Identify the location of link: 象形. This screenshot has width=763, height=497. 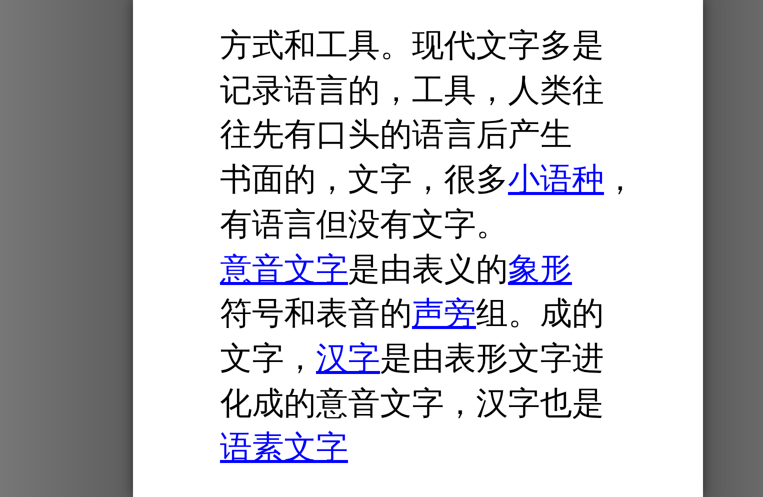
(540, 268).